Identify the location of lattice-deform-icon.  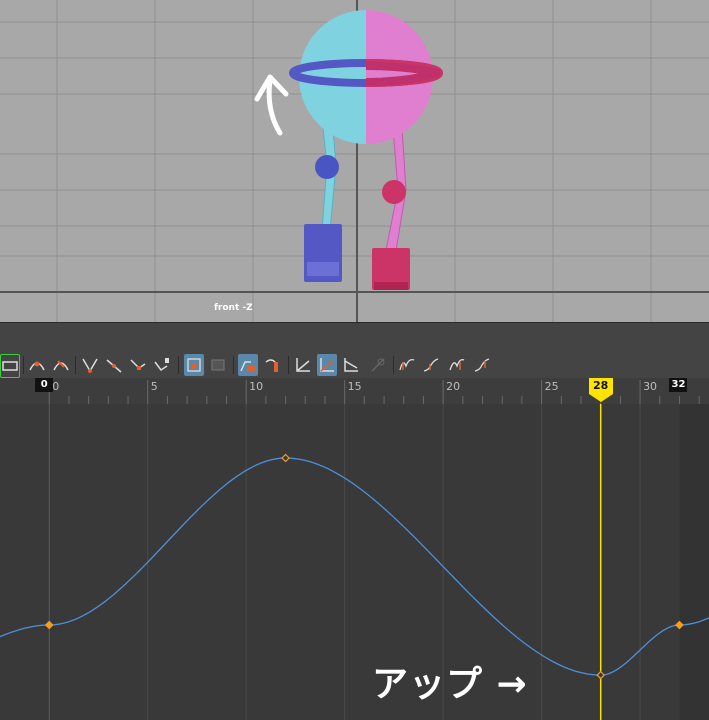
(61, 365).